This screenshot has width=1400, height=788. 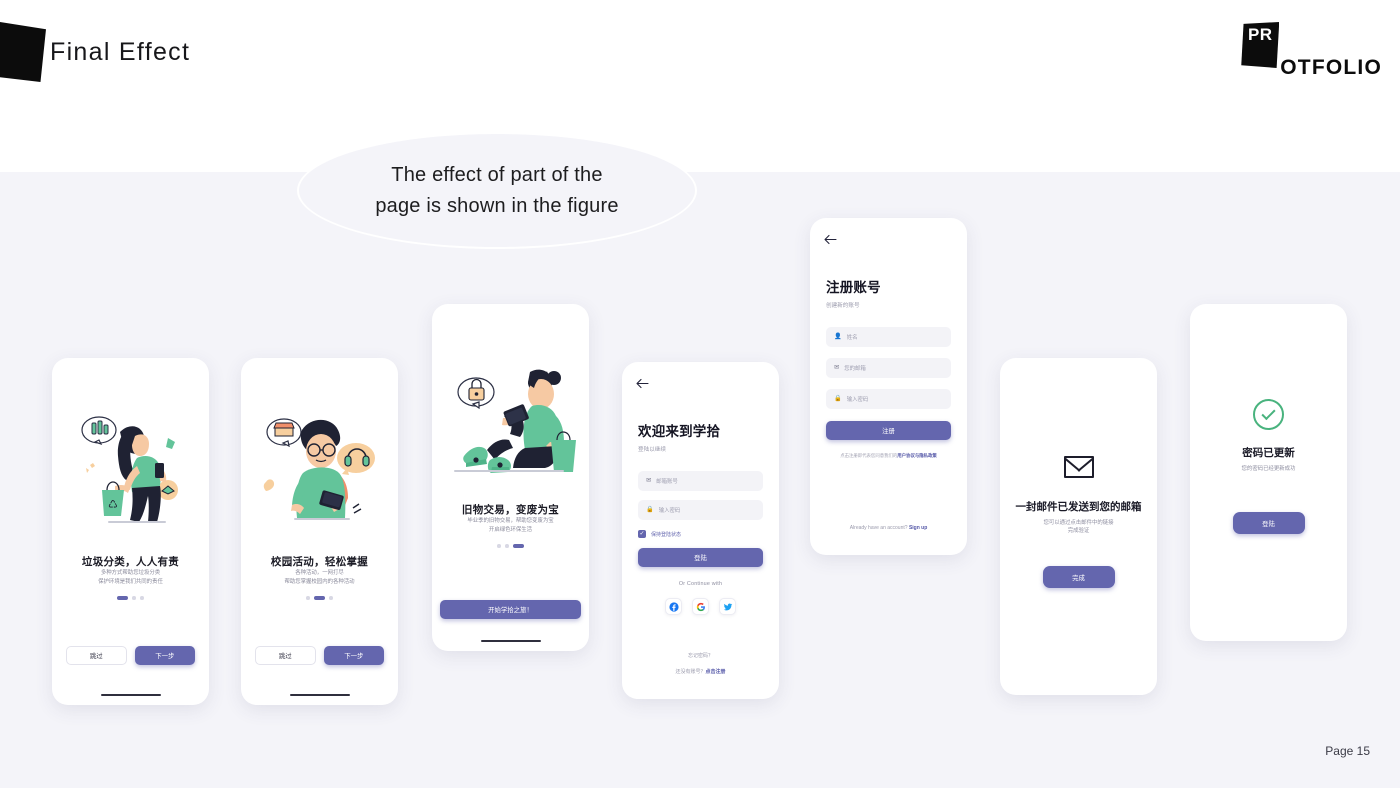 I want to click on logo-mark-text: PR, so click(x=1260, y=34).